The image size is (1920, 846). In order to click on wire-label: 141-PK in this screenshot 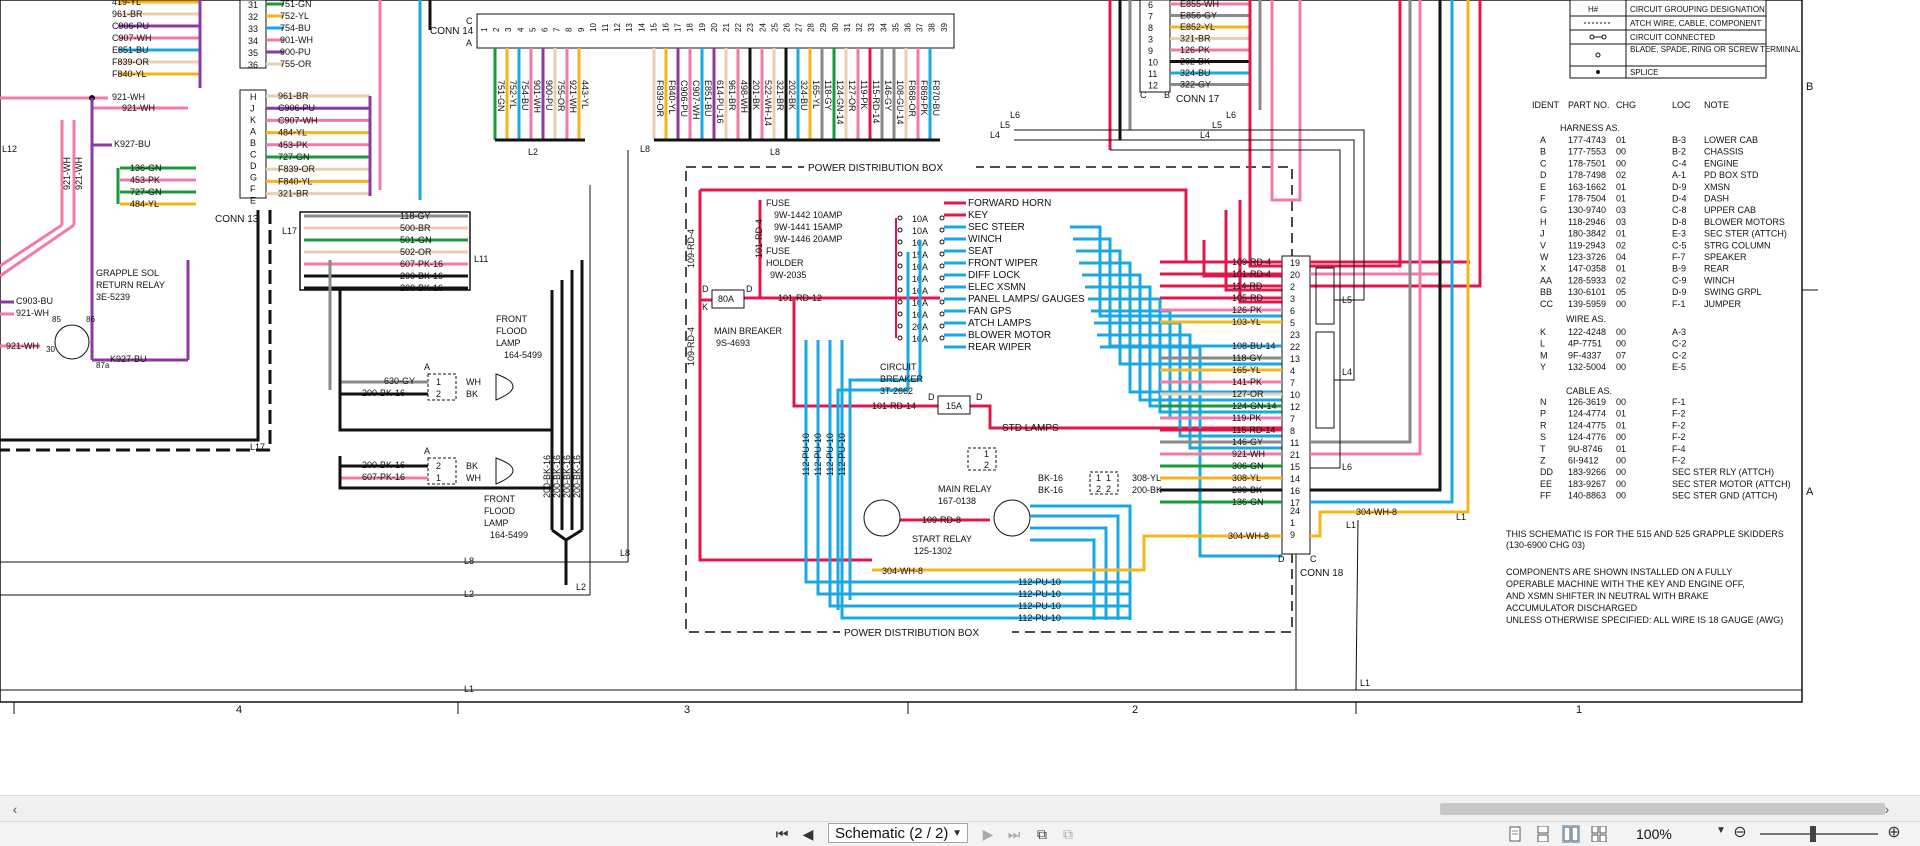, I will do `click(1247, 382)`.